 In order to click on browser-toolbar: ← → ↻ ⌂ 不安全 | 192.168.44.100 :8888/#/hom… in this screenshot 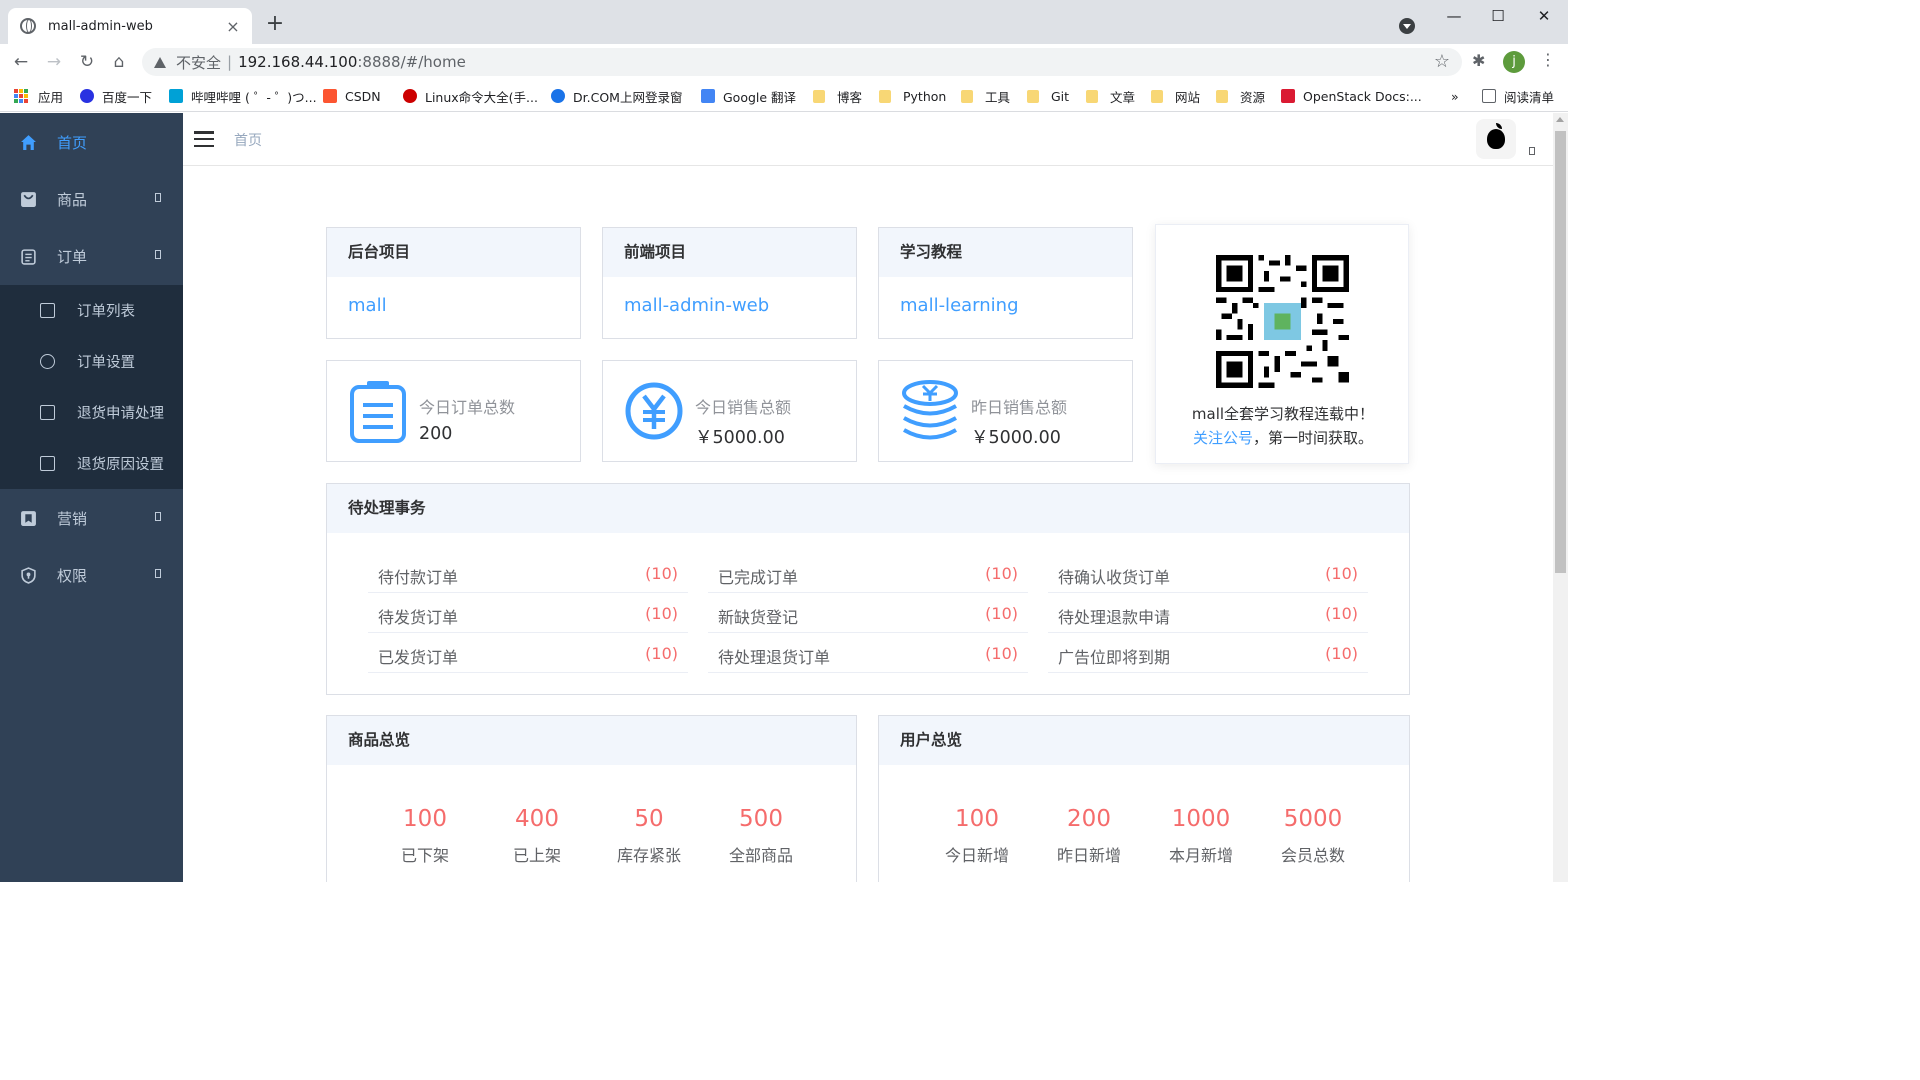, I will do `click(784, 62)`.